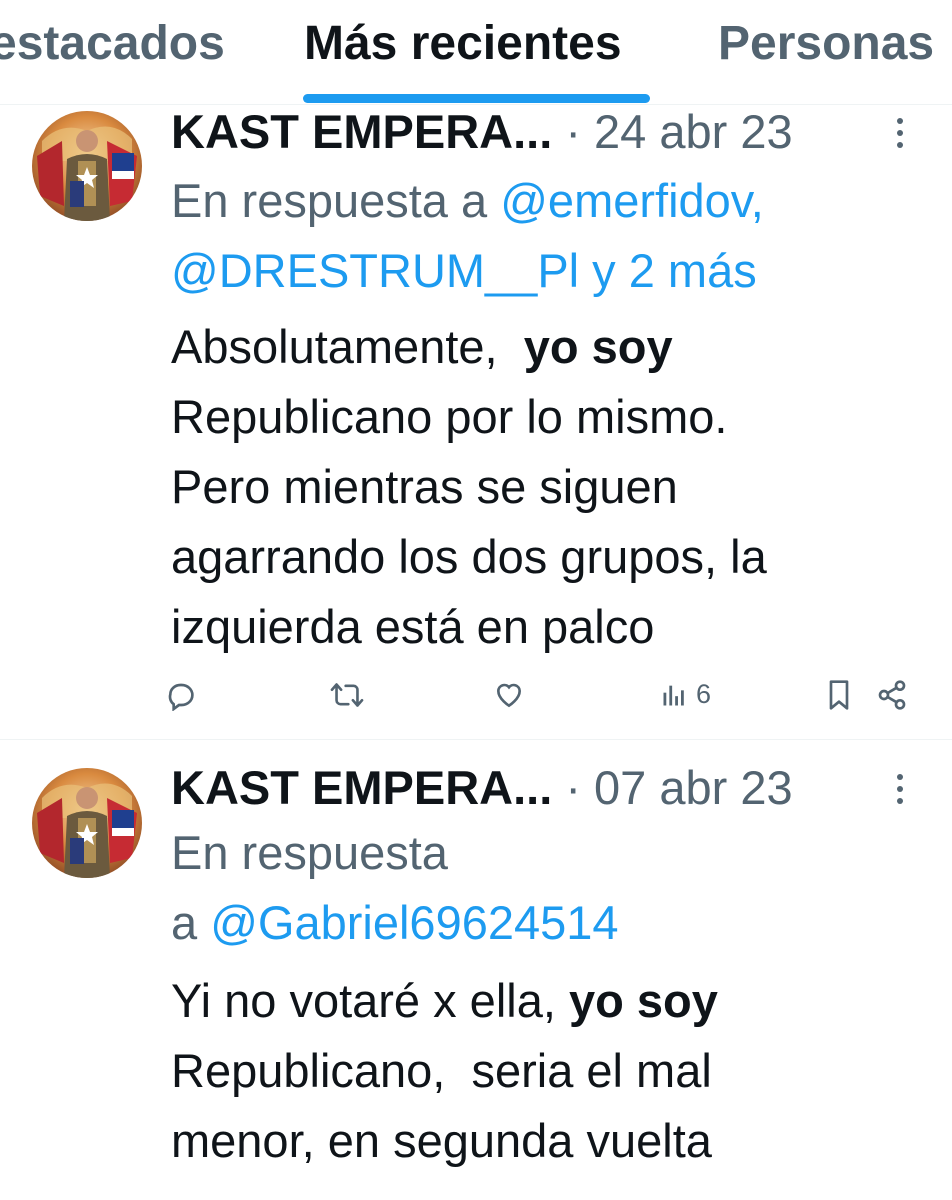 The width and height of the screenshot is (952, 1200). What do you see at coordinates (112, 44) in the screenshot?
I see `tab-destacados: estacados` at bounding box center [112, 44].